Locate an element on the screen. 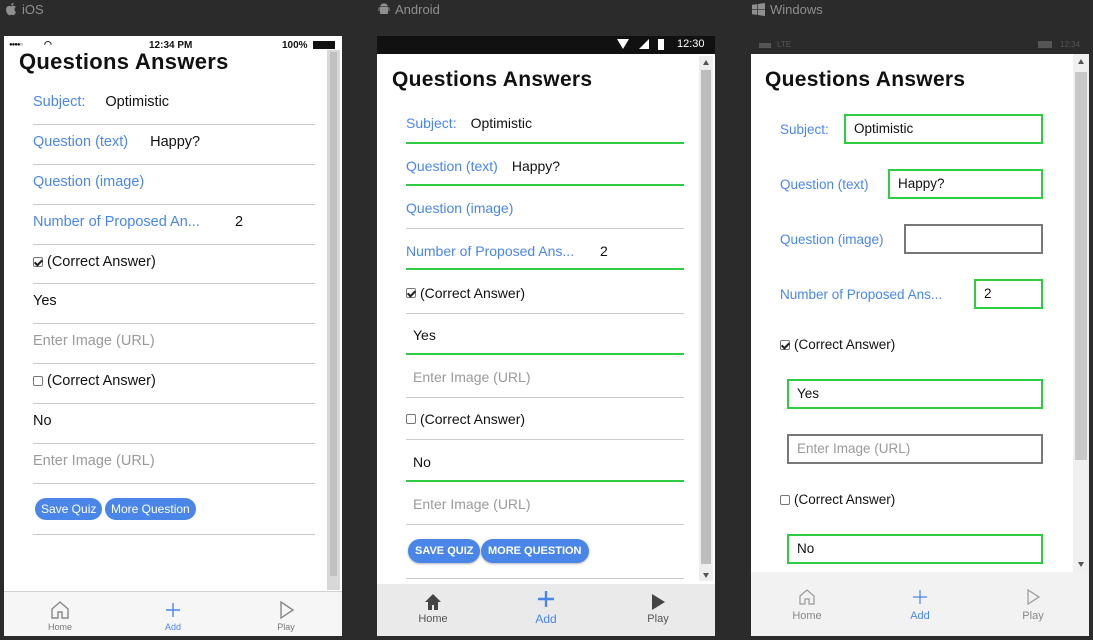 The width and height of the screenshot is (1093, 640). signal-icon is located at coordinates (765, 45).